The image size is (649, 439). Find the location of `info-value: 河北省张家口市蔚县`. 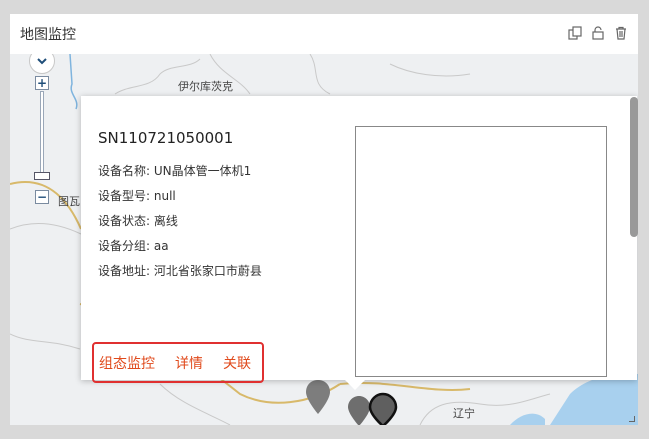

info-value: 河北省张家口市蔚县 is located at coordinates (207, 271).